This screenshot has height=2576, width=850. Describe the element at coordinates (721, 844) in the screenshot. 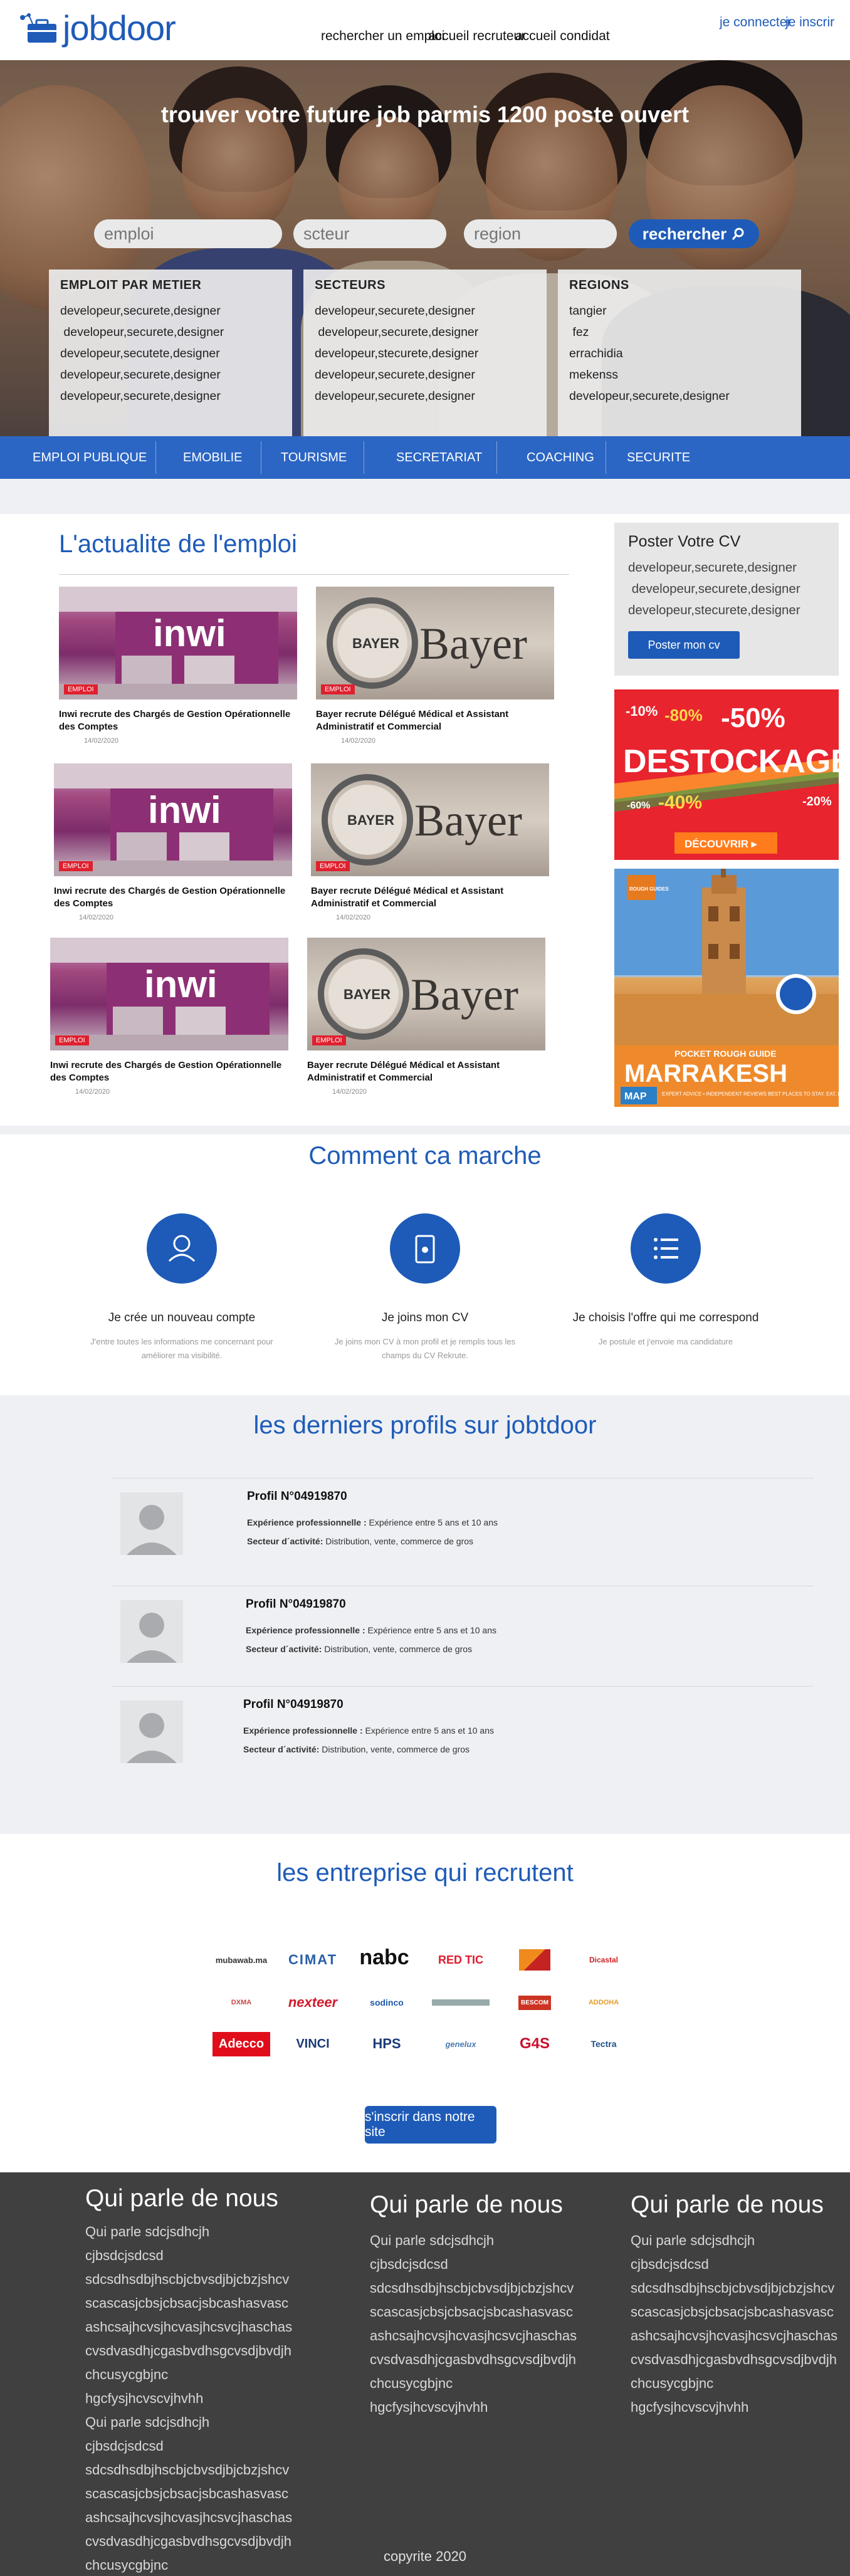

I see `ad1-button: DÉCOUVRIR ▸` at that location.